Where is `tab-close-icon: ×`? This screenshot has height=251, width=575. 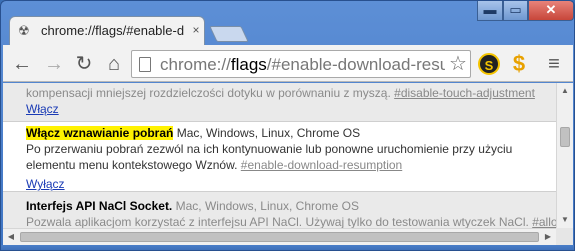
tab-close-icon: × is located at coordinates (196, 30).